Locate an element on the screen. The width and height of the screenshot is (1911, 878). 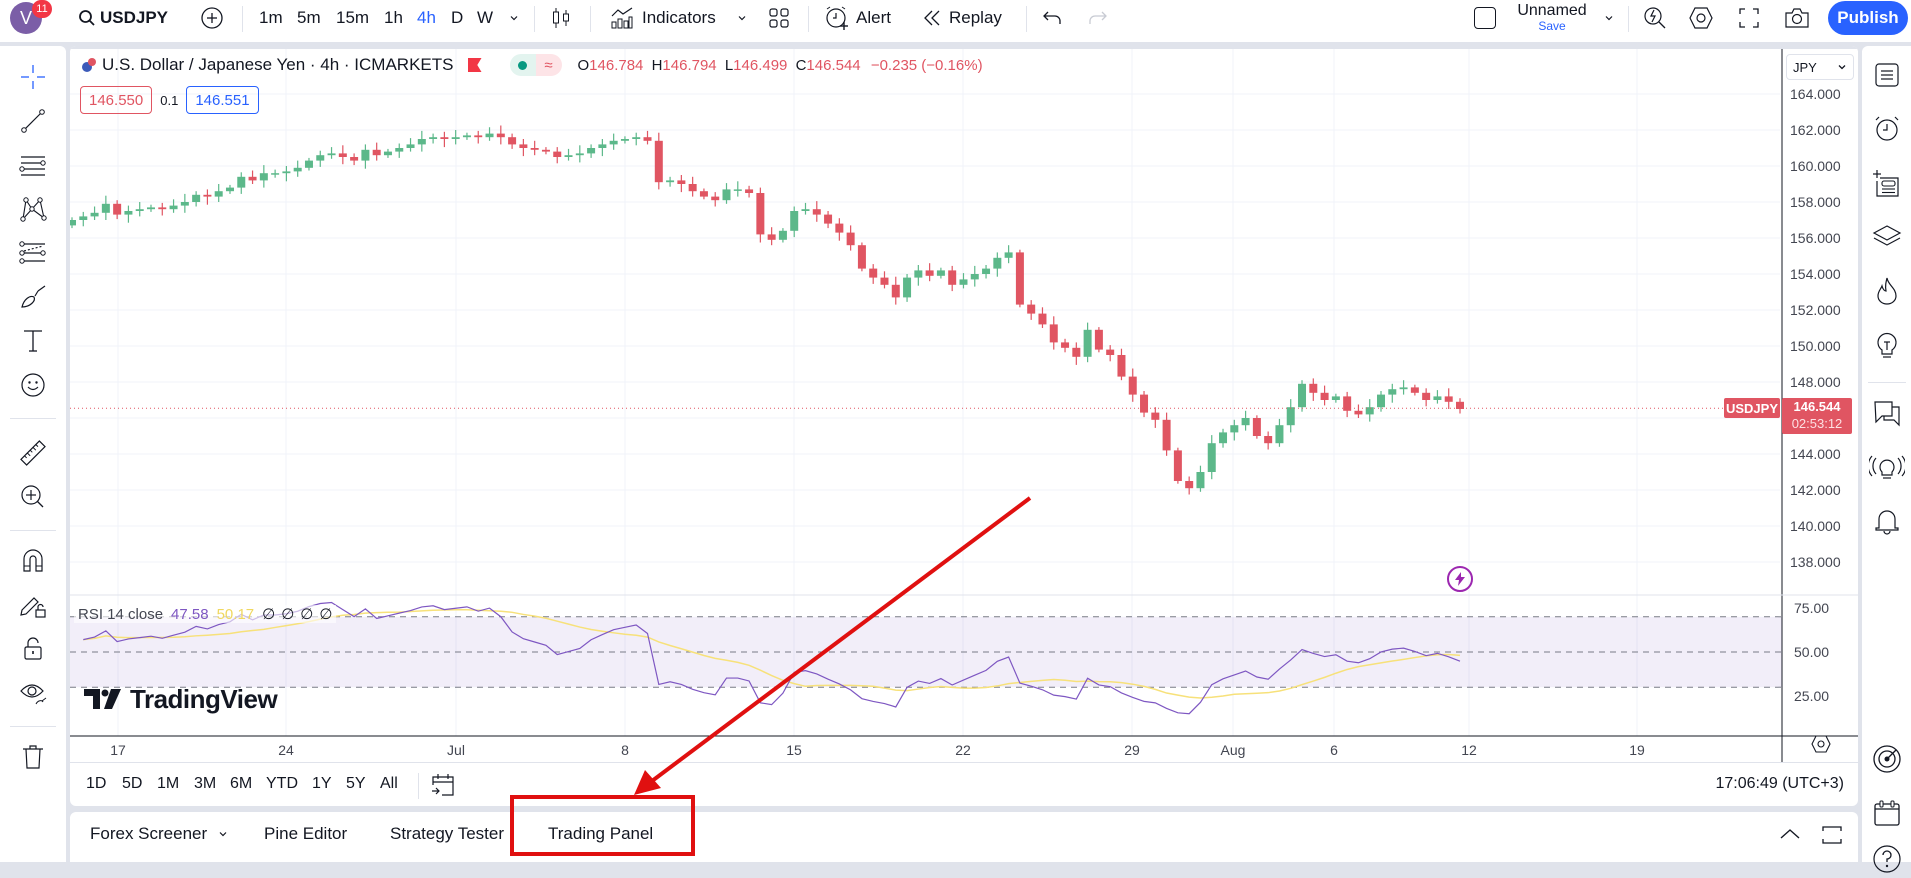
screeners-button is located at coordinates (1887, 759).